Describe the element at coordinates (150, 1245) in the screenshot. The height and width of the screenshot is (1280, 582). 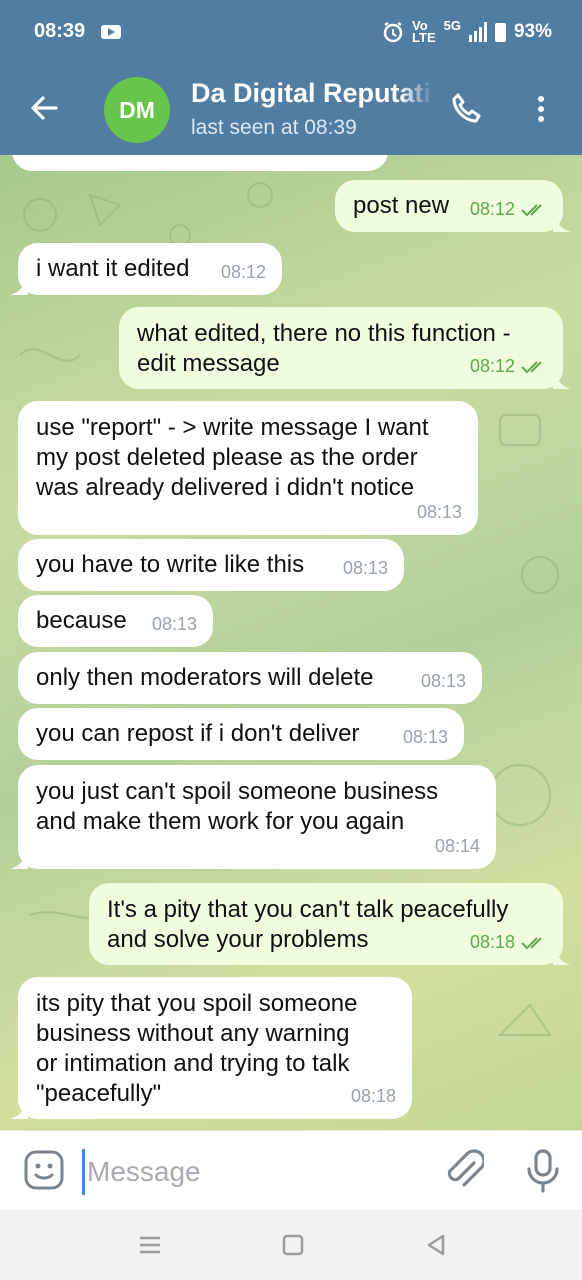
I see `recent-apps-icon` at that location.